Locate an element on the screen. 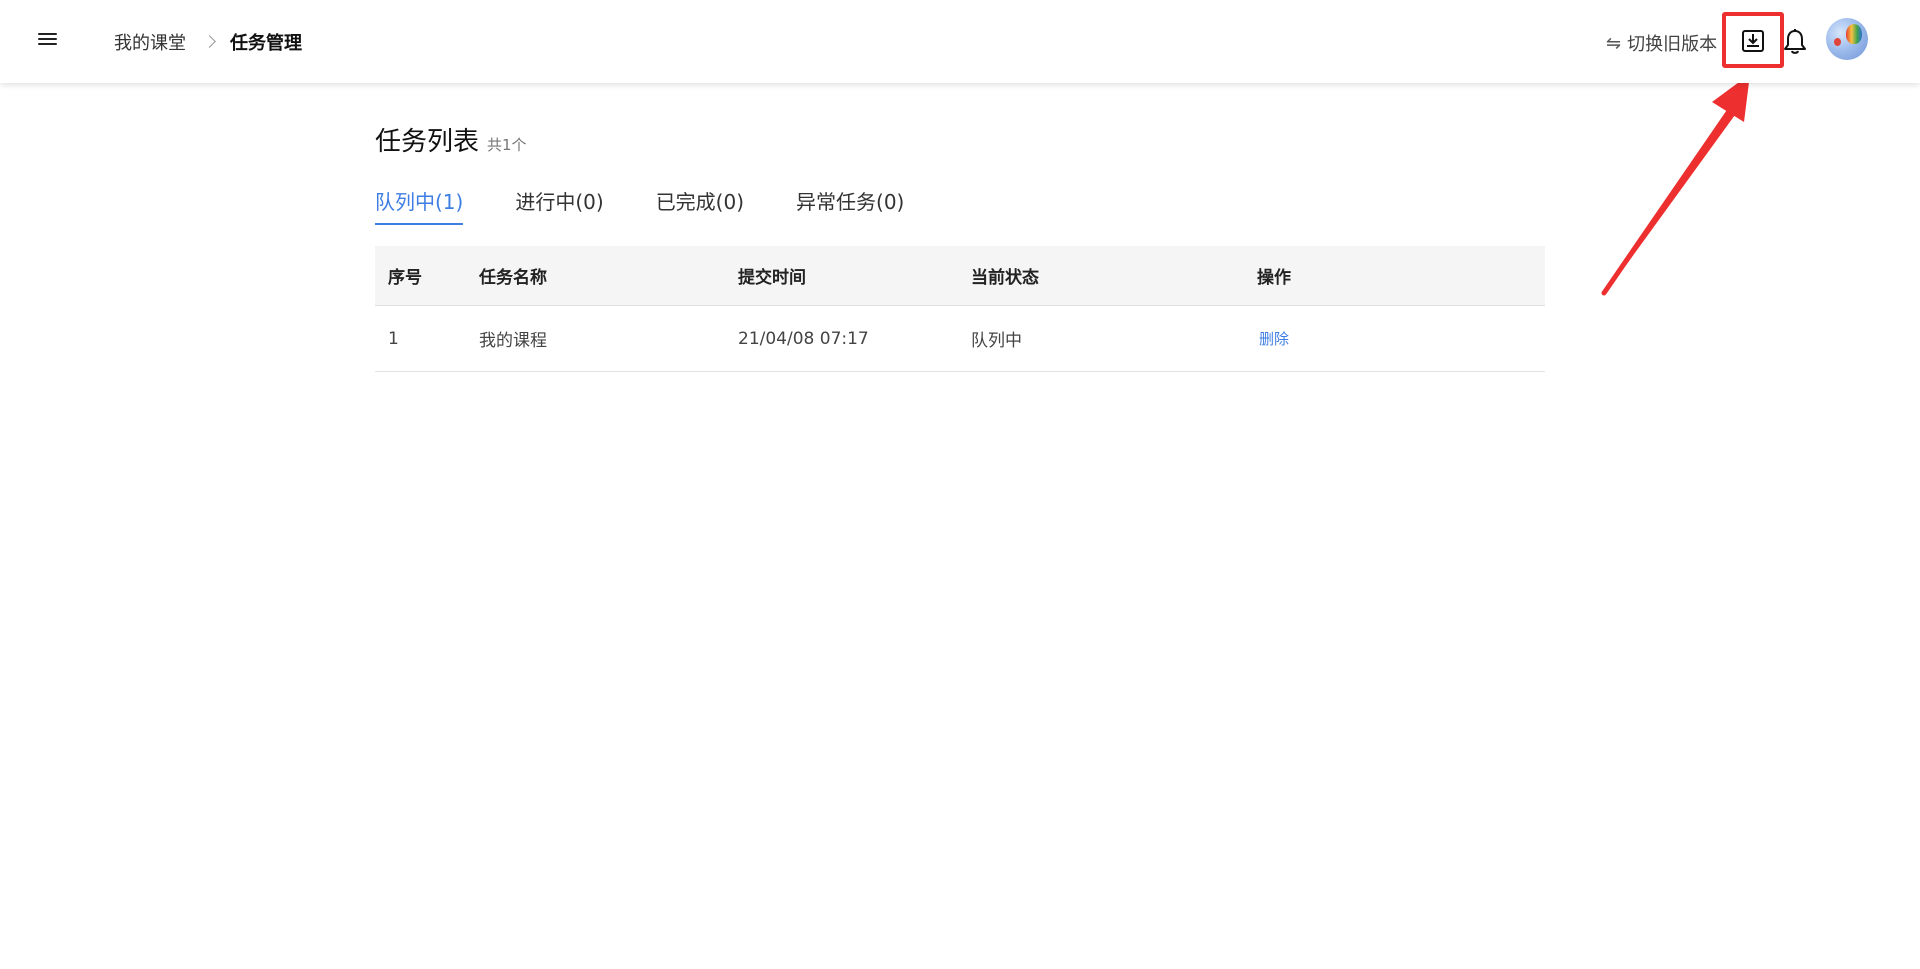 The image size is (1920, 969). bell-icon is located at coordinates (1795, 41).